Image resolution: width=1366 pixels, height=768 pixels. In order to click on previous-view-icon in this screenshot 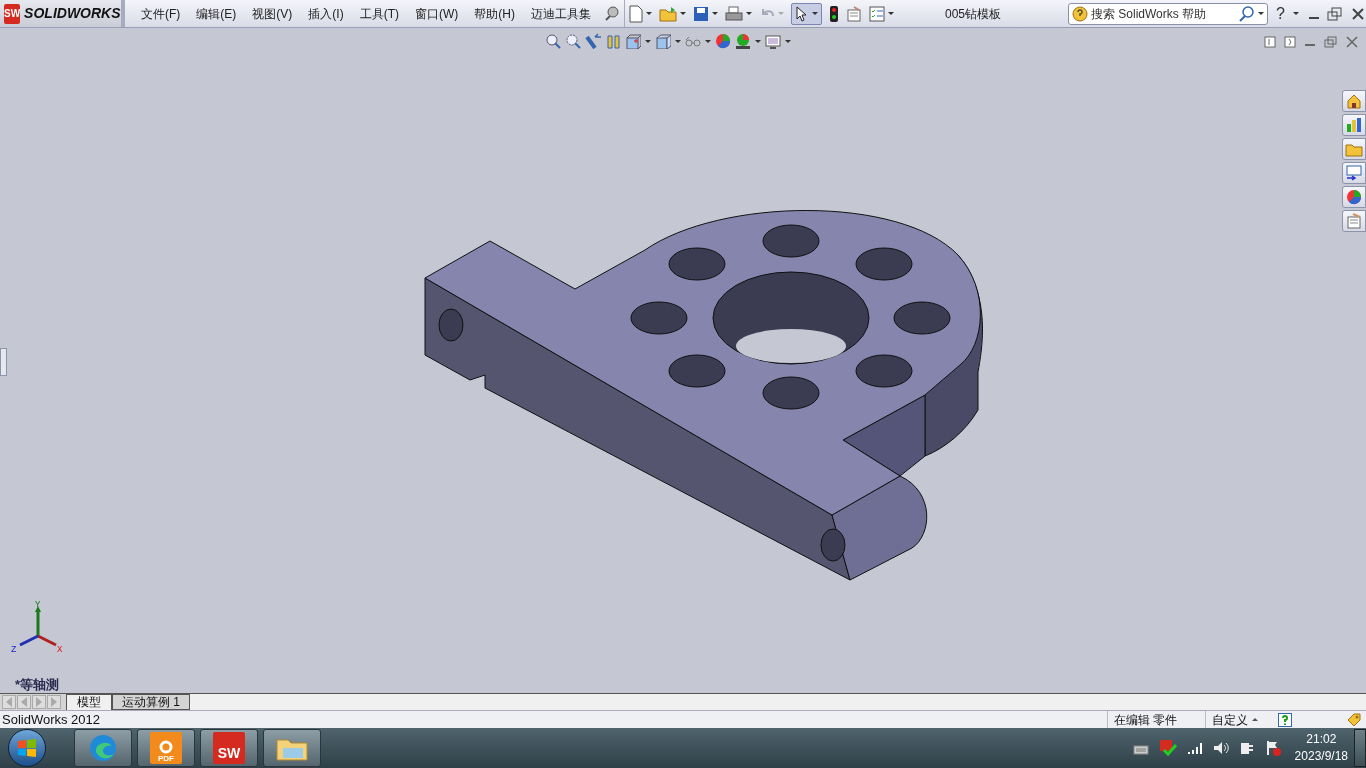, I will do `click(593, 41)`.